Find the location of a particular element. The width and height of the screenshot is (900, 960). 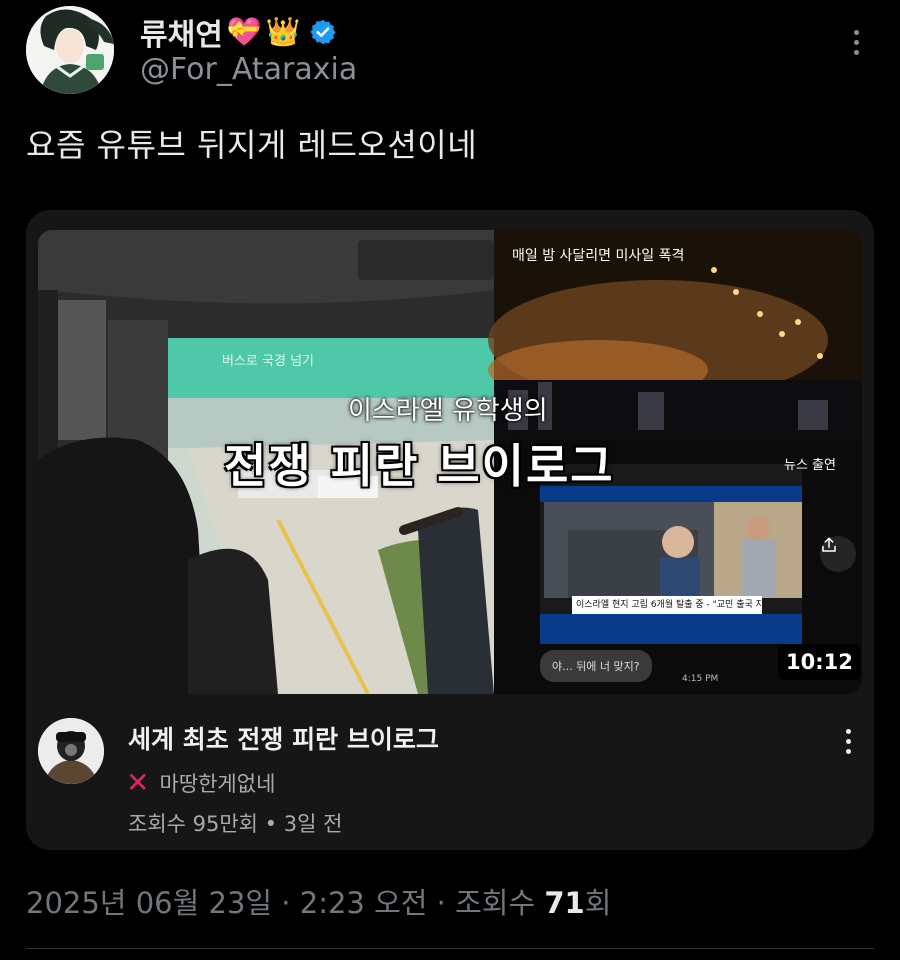

display-name-text: 류채연 is located at coordinates (181, 35).